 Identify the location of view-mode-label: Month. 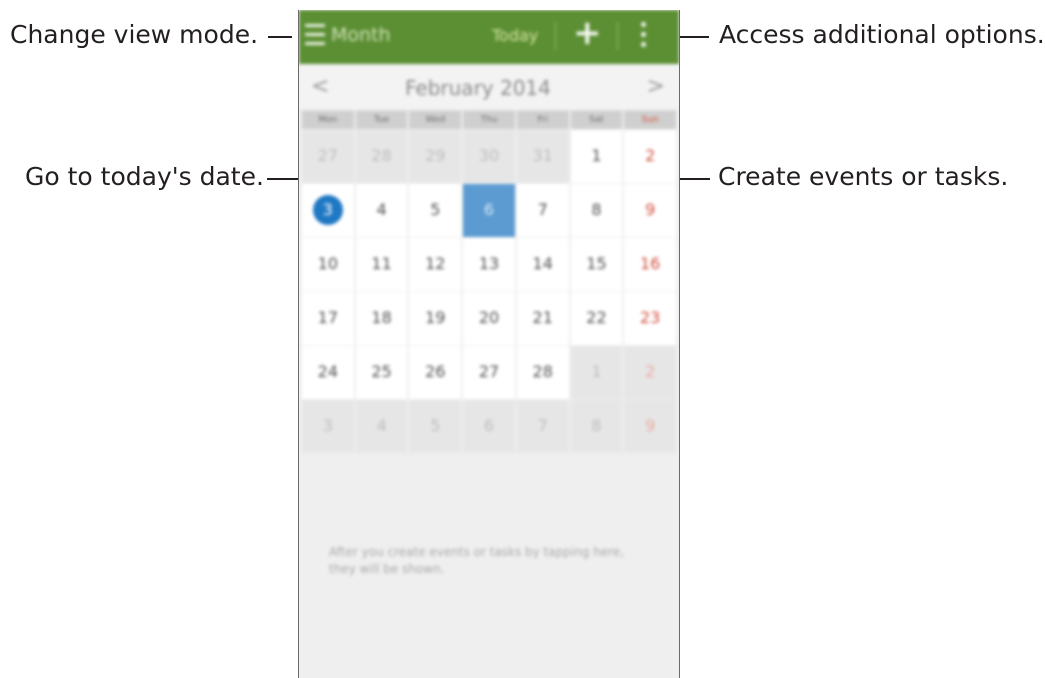
(361, 35).